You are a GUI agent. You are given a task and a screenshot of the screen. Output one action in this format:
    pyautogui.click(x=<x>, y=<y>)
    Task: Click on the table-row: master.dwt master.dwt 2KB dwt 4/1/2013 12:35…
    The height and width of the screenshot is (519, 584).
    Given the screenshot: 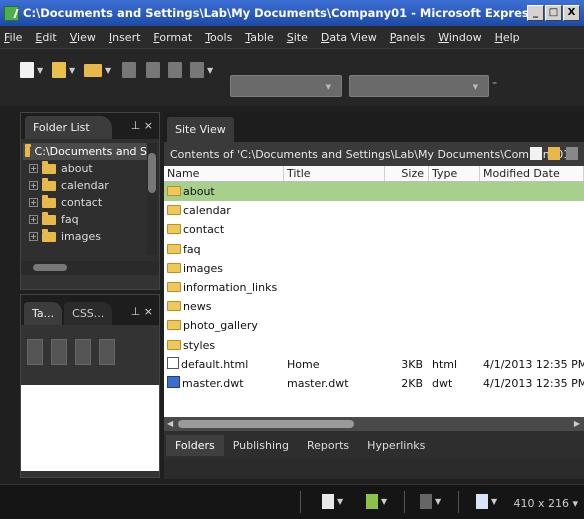 What is the action you would take?
    pyautogui.click(x=374, y=383)
    